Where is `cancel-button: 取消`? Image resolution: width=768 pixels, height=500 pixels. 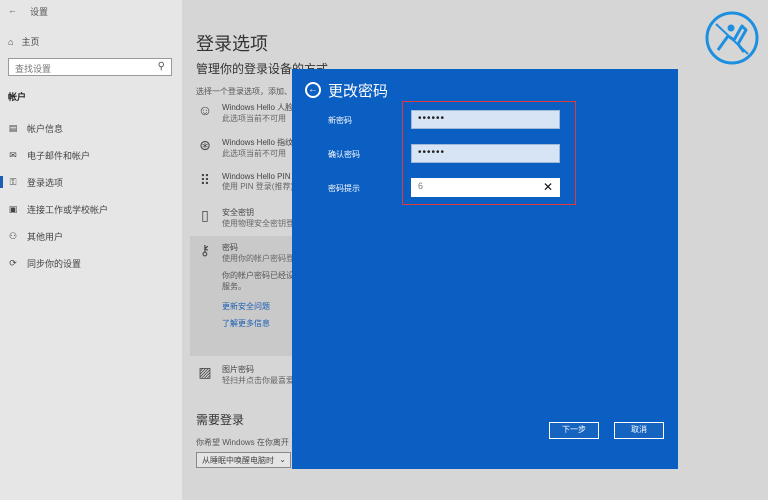 cancel-button: 取消 is located at coordinates (639, 430).